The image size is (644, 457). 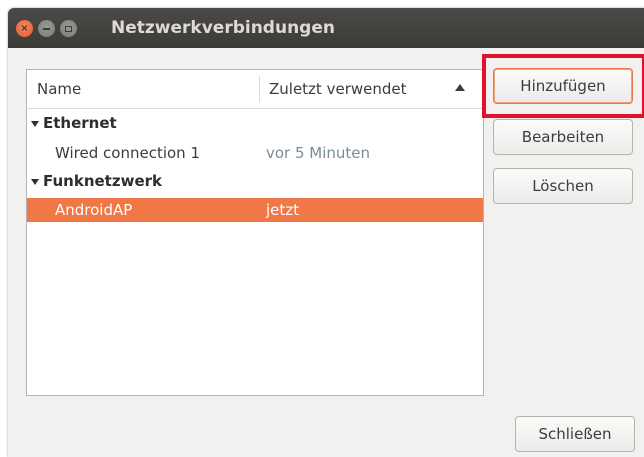 What do you see at coordinates (102, 181) in the screenshot?
I see `group-label: Funknetzwerk` at bounding box center [102, 181].